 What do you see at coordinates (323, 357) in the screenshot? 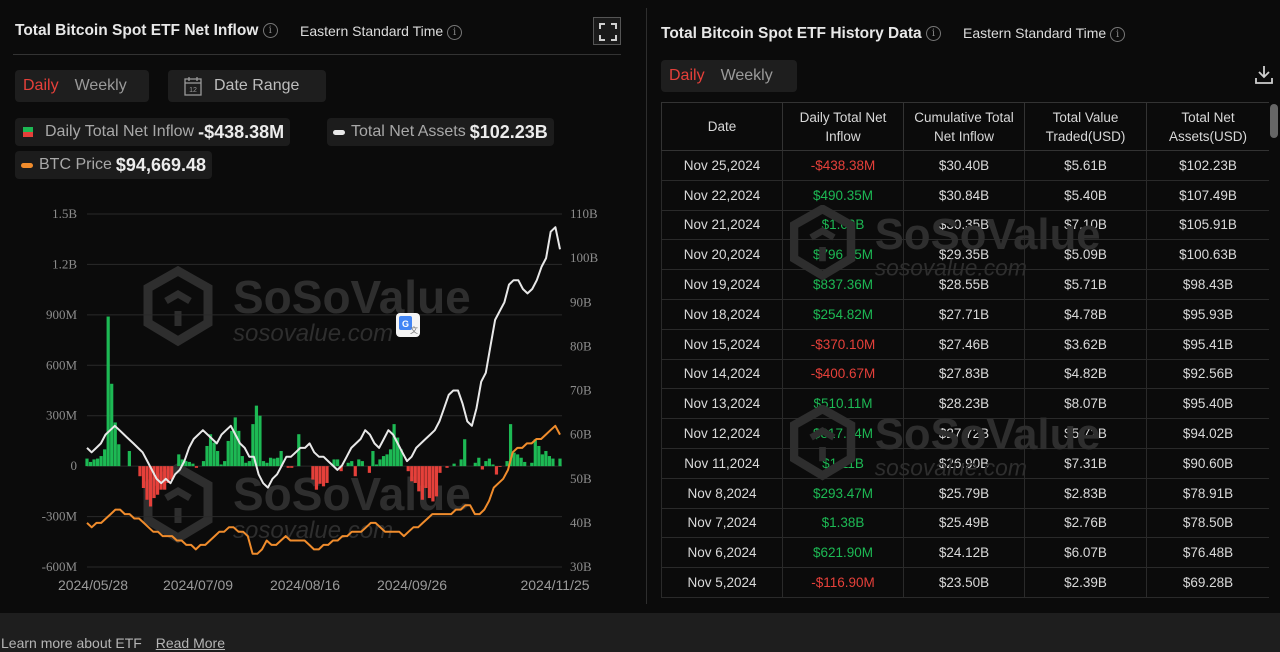
I see `total-net-assets-line` at bounding box center [323, 357].